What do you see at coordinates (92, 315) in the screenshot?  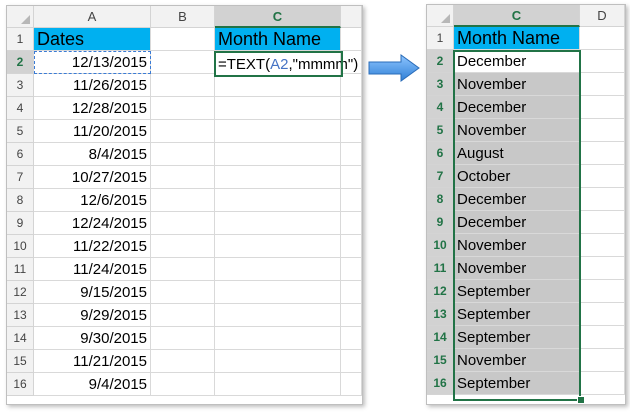 I see `cell-date: 9/29/2015` at bounding box center [92, 315].